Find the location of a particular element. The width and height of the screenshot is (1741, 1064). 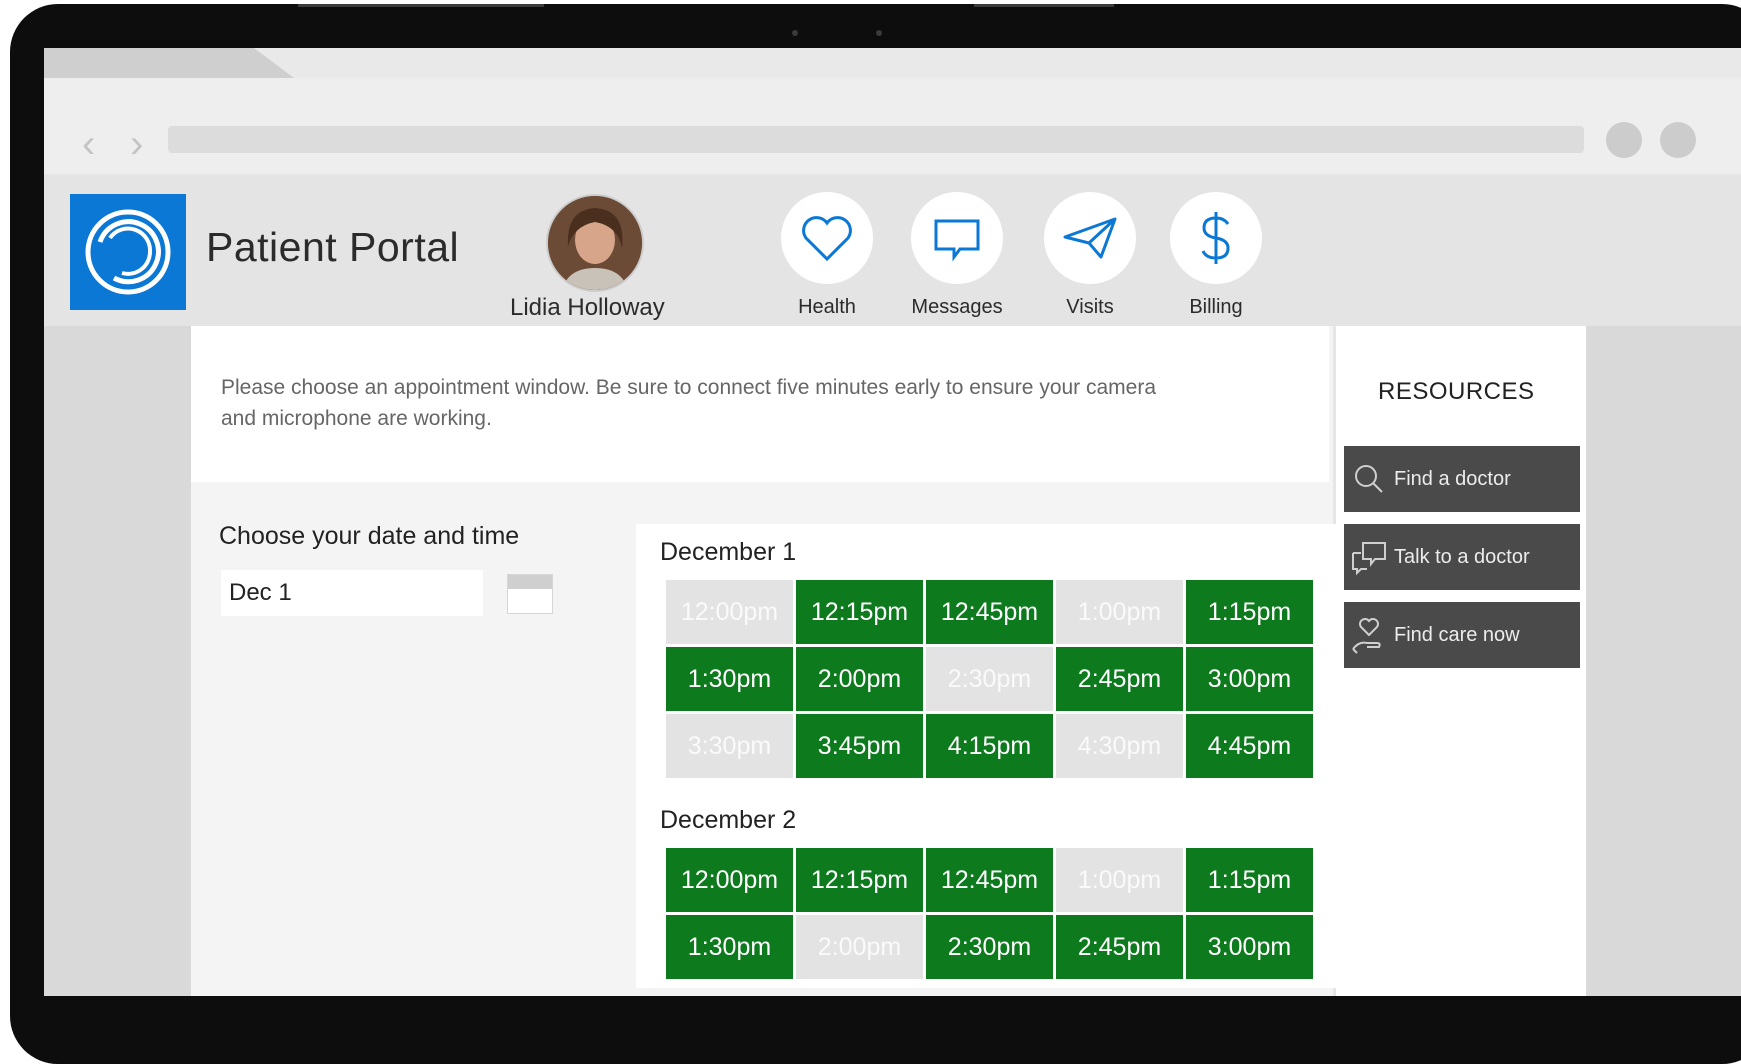

time-slot-button: 2:30pm is located at coordinates (989, 947).